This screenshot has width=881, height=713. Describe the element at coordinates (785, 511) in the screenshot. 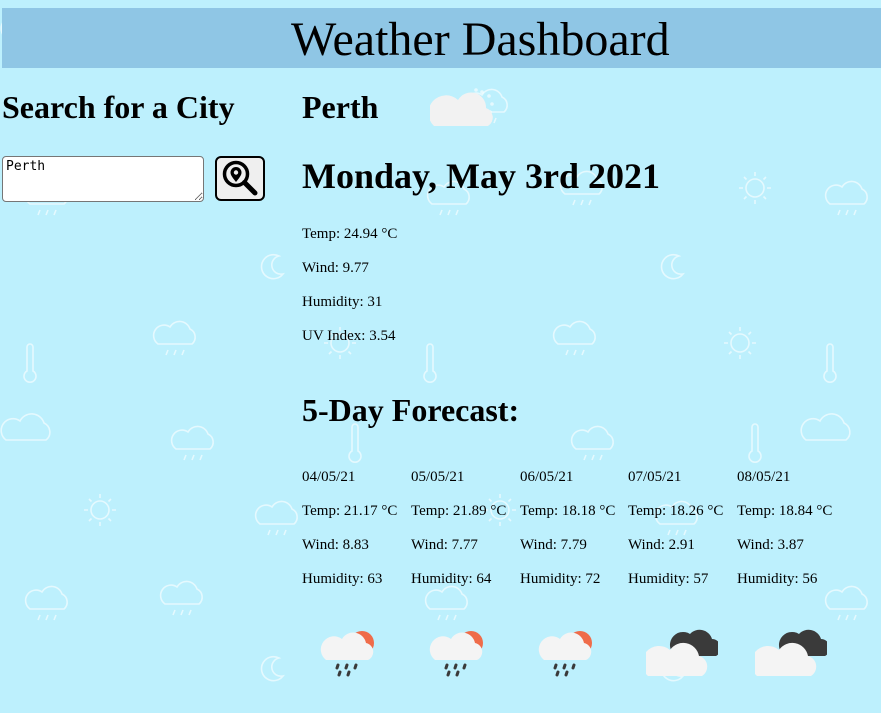

I see `forecast-temp: Temp: 18.84 °C` at that location.